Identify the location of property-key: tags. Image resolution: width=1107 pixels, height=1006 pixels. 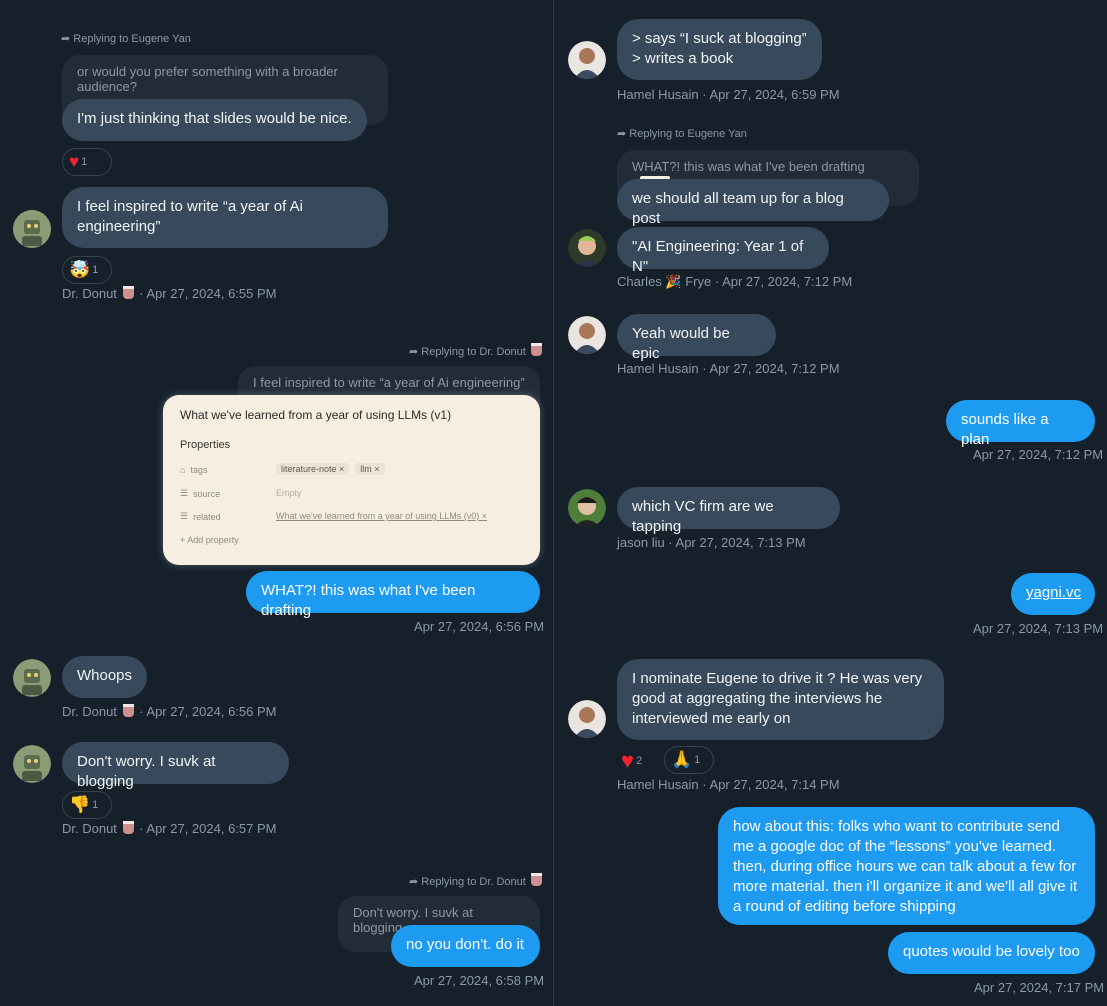
(199, 470).